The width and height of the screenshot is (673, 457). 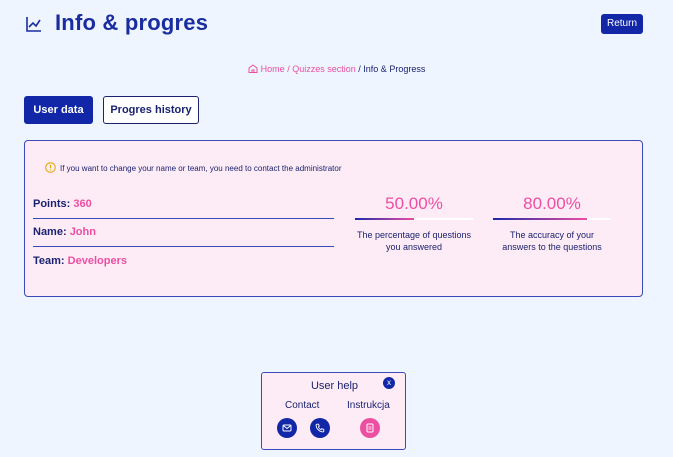 I want to click on close-icon: x, so click(x=389, y=383).